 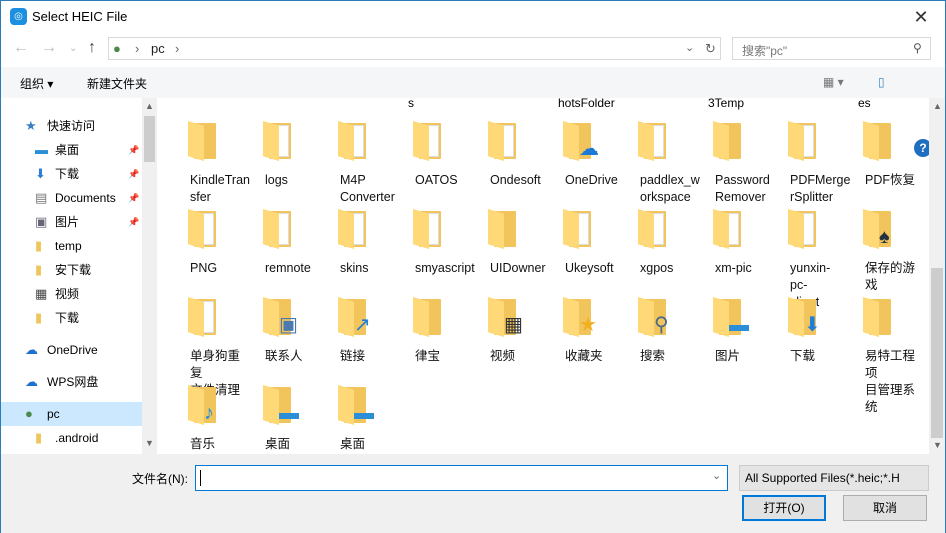 What do you see at coordinates (77, 438) in the screenshot?
I see `sidebar-item-label: .android` at bounding box center [77, 438].